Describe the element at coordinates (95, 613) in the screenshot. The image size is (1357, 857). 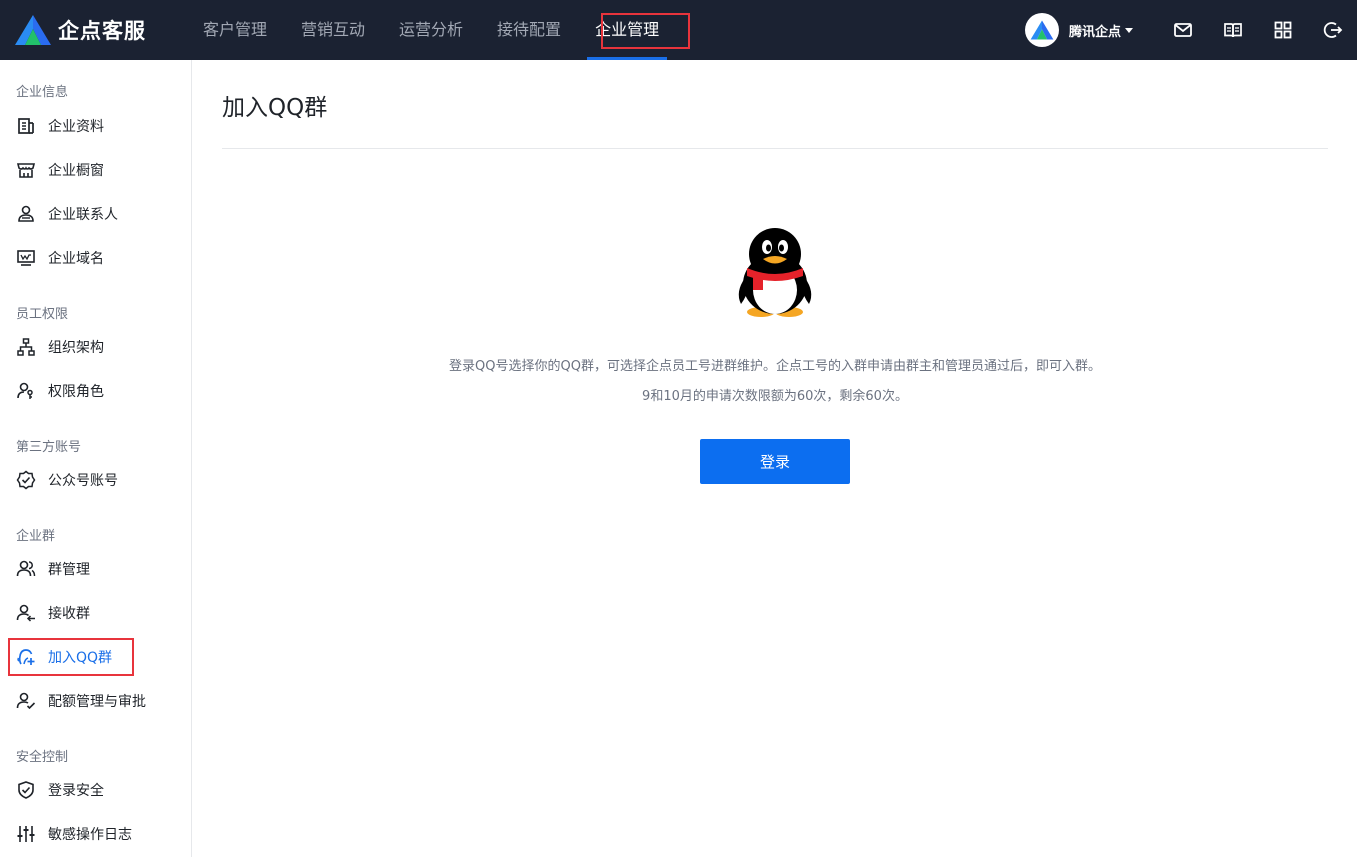
I see `sidebar-item-receive-group: 接收群` at that location.